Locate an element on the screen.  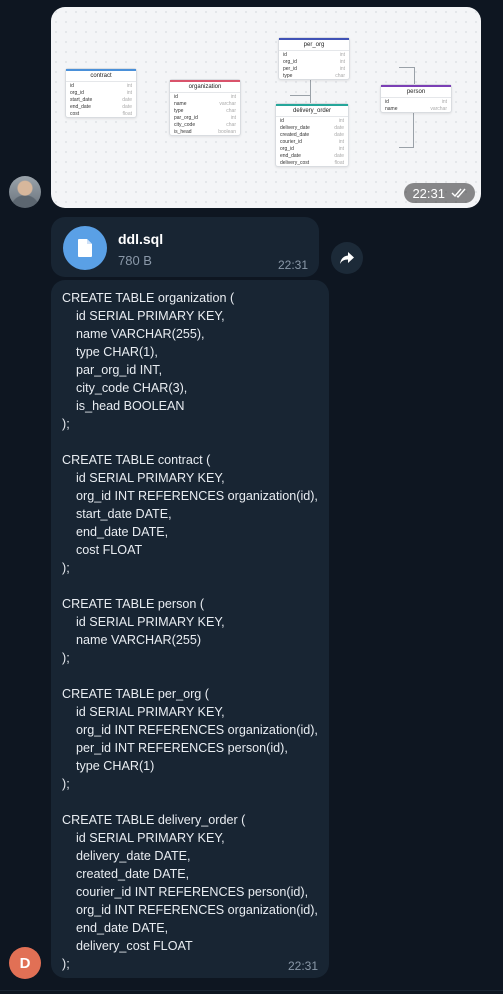
column-name: delivery_date is located at coordinates (295, 127).